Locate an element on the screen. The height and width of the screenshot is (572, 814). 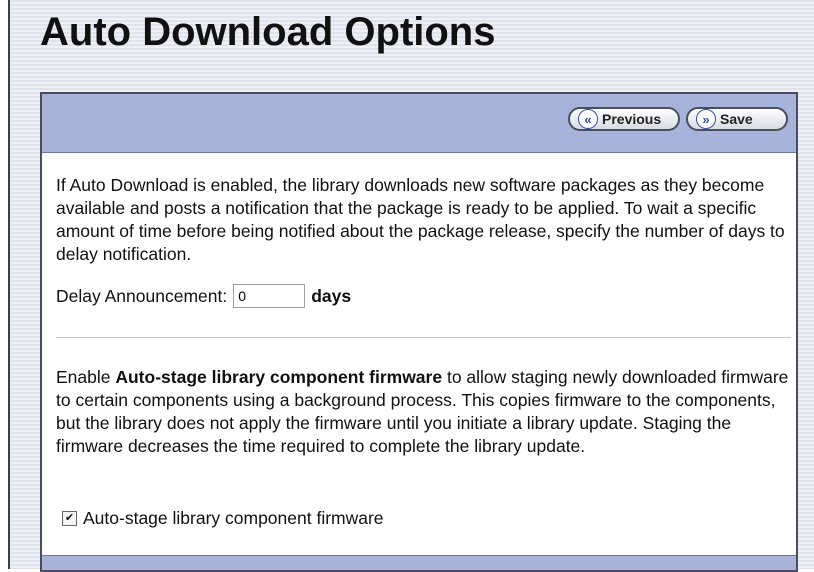
panel-footer-bar is located at coordinates (419, 562).